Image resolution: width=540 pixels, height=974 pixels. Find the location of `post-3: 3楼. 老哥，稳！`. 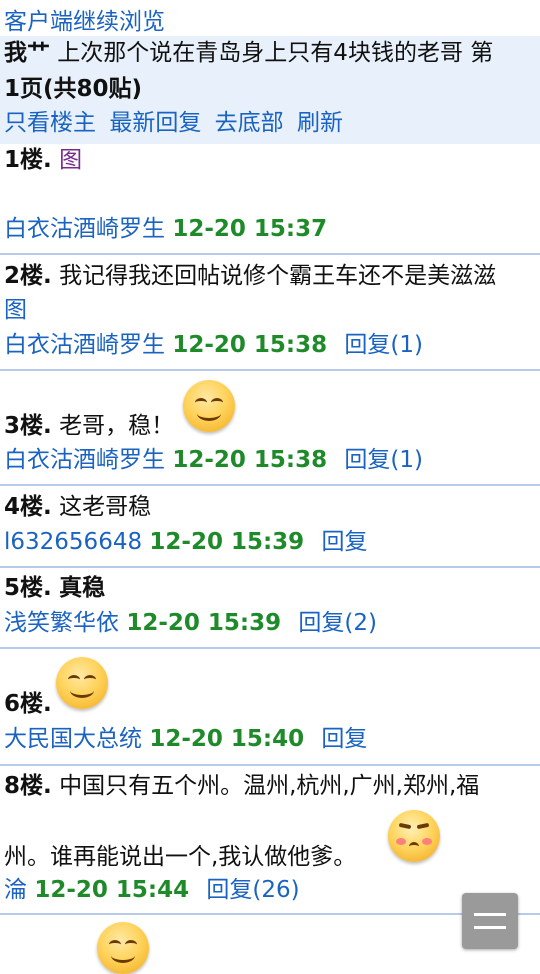

post-3: 3楼. 老哥，稳！ is located at coordinates (89, 426).